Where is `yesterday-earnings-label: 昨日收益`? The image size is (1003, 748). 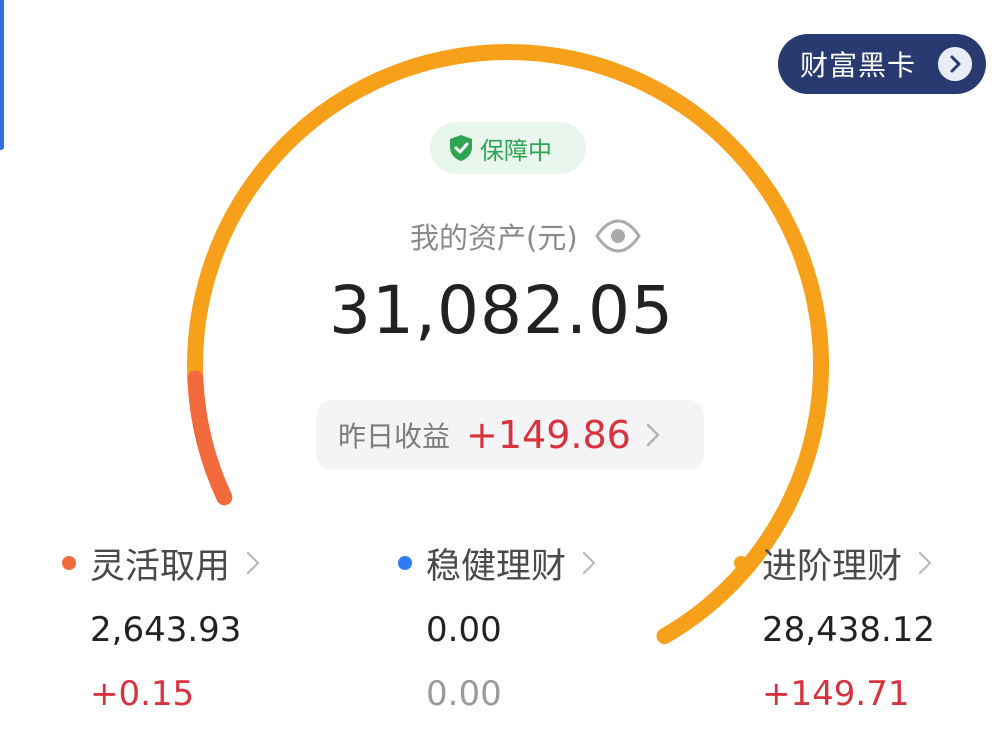 yesterday-earnings-label: 昨日收益 is located at coordinates (394, 436).